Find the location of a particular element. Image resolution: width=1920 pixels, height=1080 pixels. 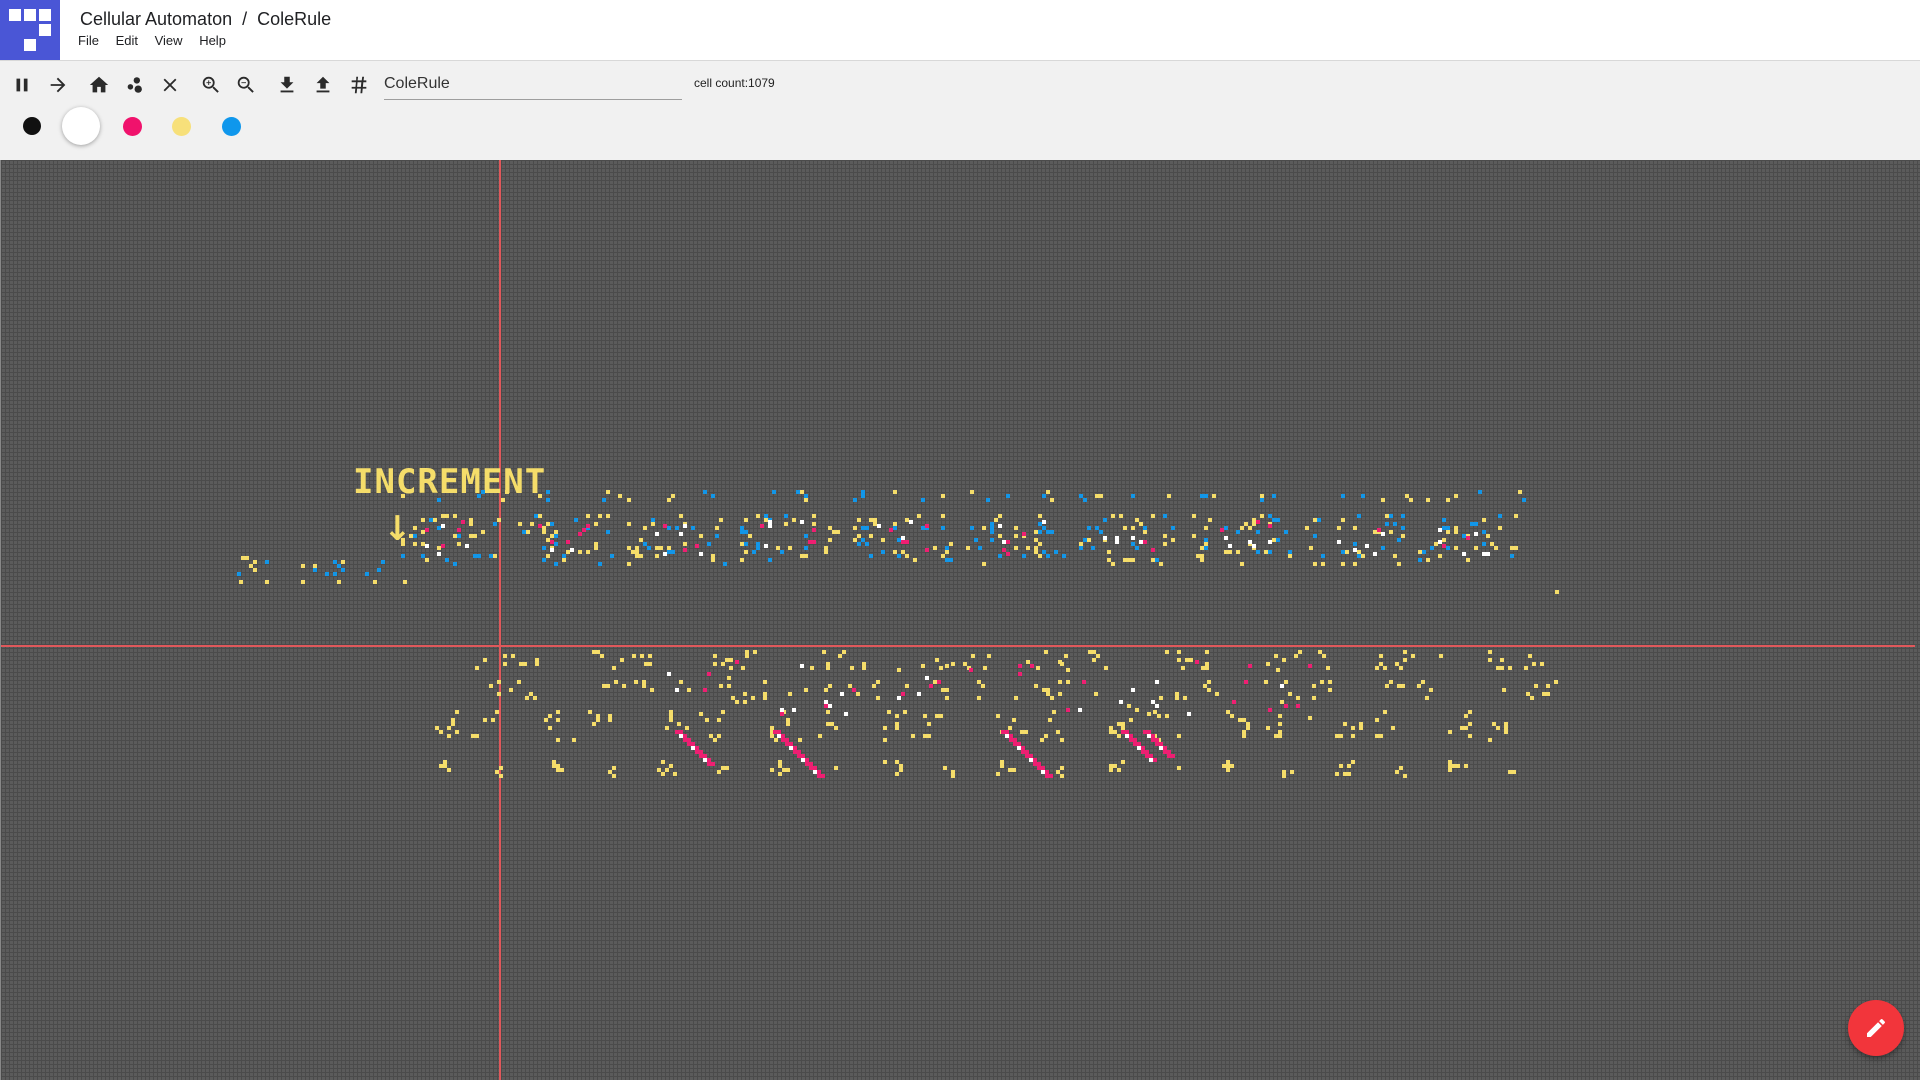

menu-help: Help is located at coordinates (212, 40).